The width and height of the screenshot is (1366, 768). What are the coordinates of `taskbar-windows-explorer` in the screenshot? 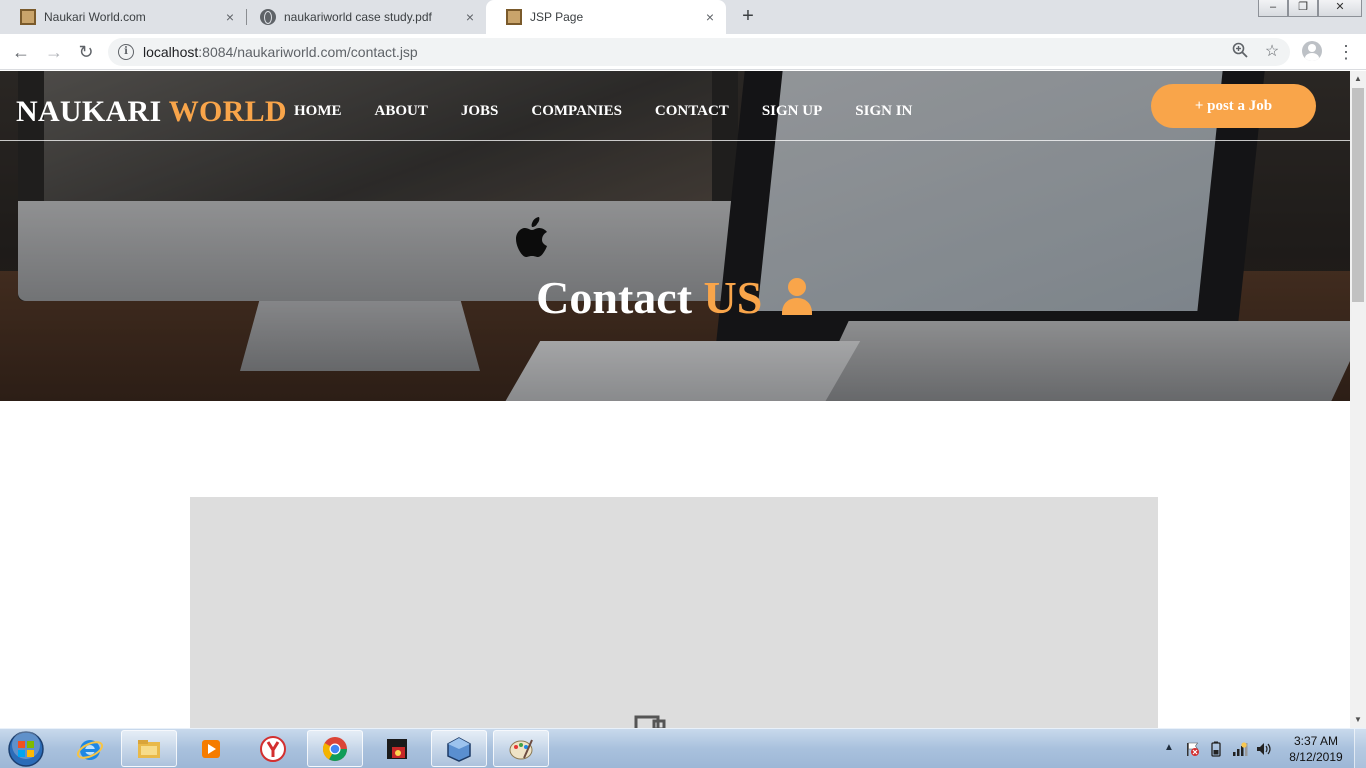 It's located at (149, 748).